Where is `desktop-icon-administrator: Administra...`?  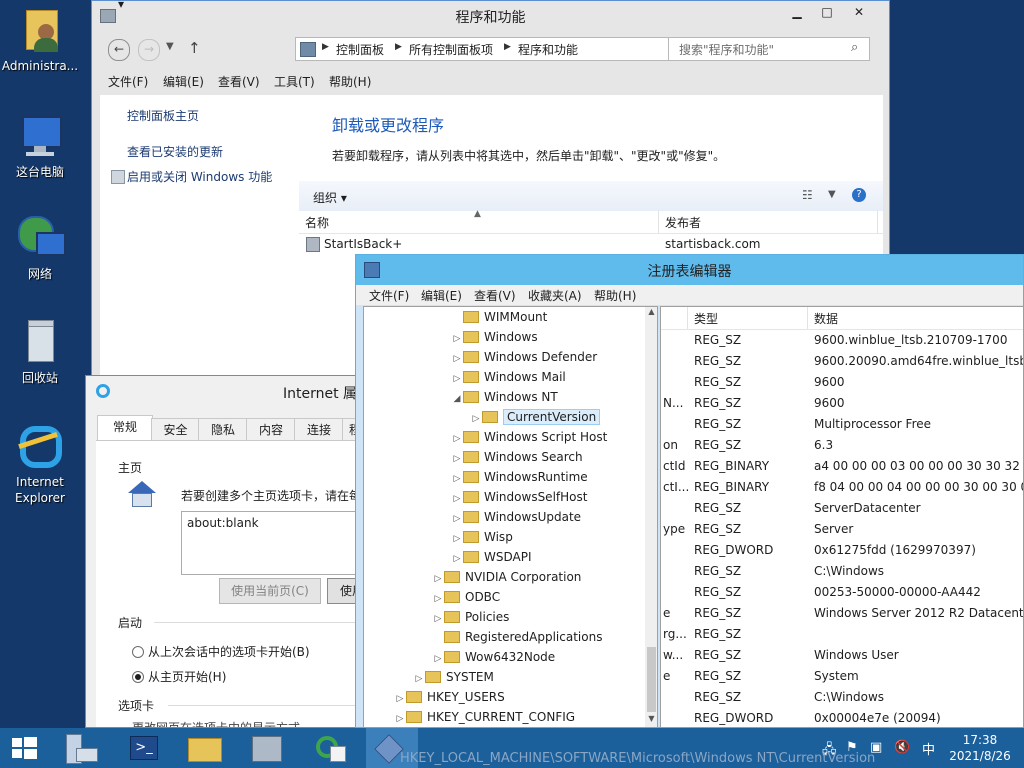
desktop-icon-administrator: Administra... is located at coordinates (40, 40).